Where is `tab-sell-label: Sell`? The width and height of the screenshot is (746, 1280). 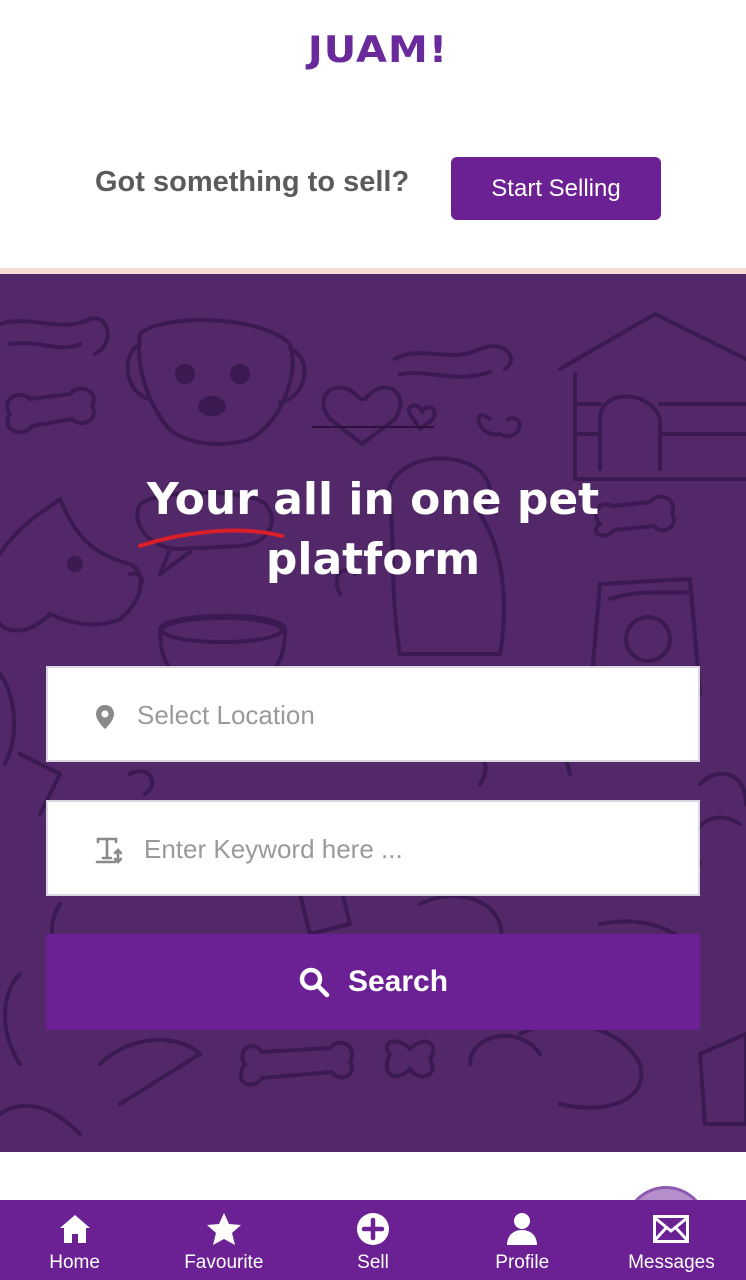 tab-sell-label: Sell is located at coordinates (373, 1262).